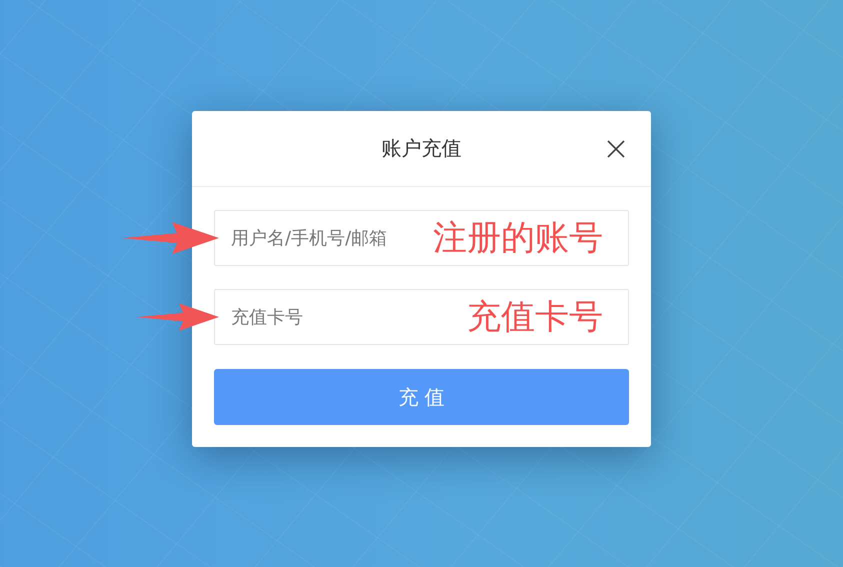  Describe the element at coordinates (518, 238) in the screenshot. I see `annotation-label: 注册的账号` at that location.